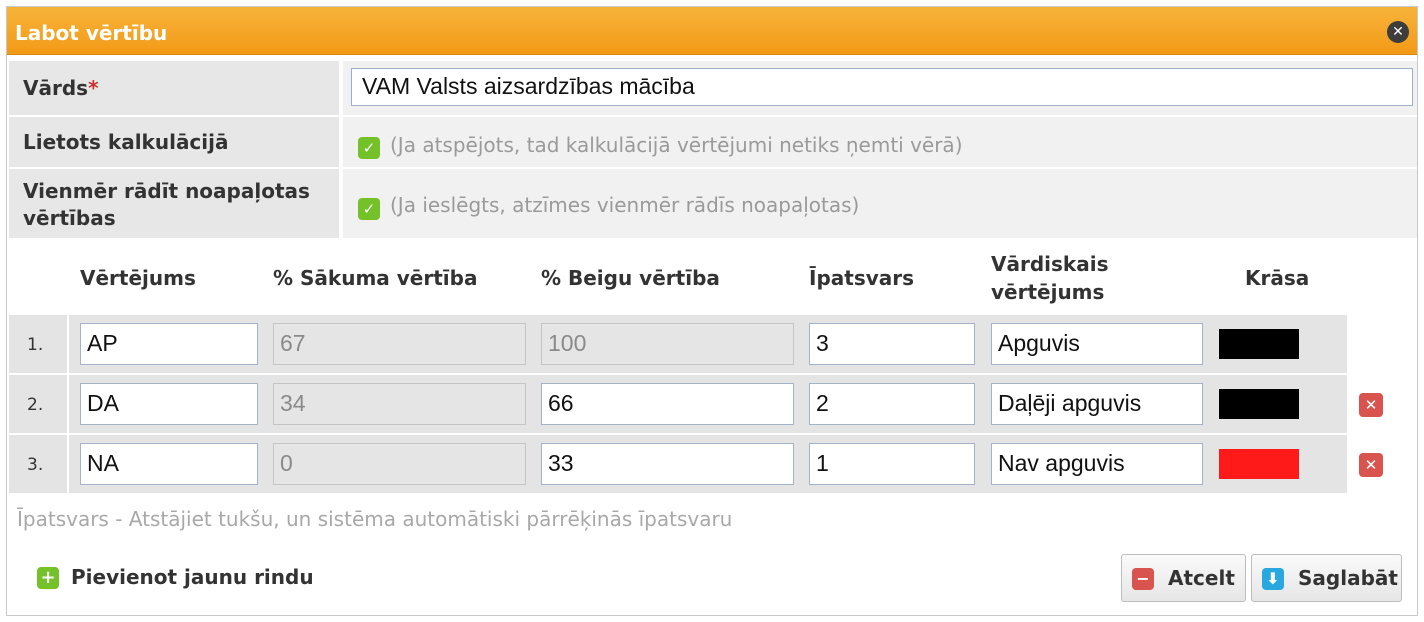  Describe the element at coordinates (48, 578) in the screenshot. I see `plus-icon: +` at that location.